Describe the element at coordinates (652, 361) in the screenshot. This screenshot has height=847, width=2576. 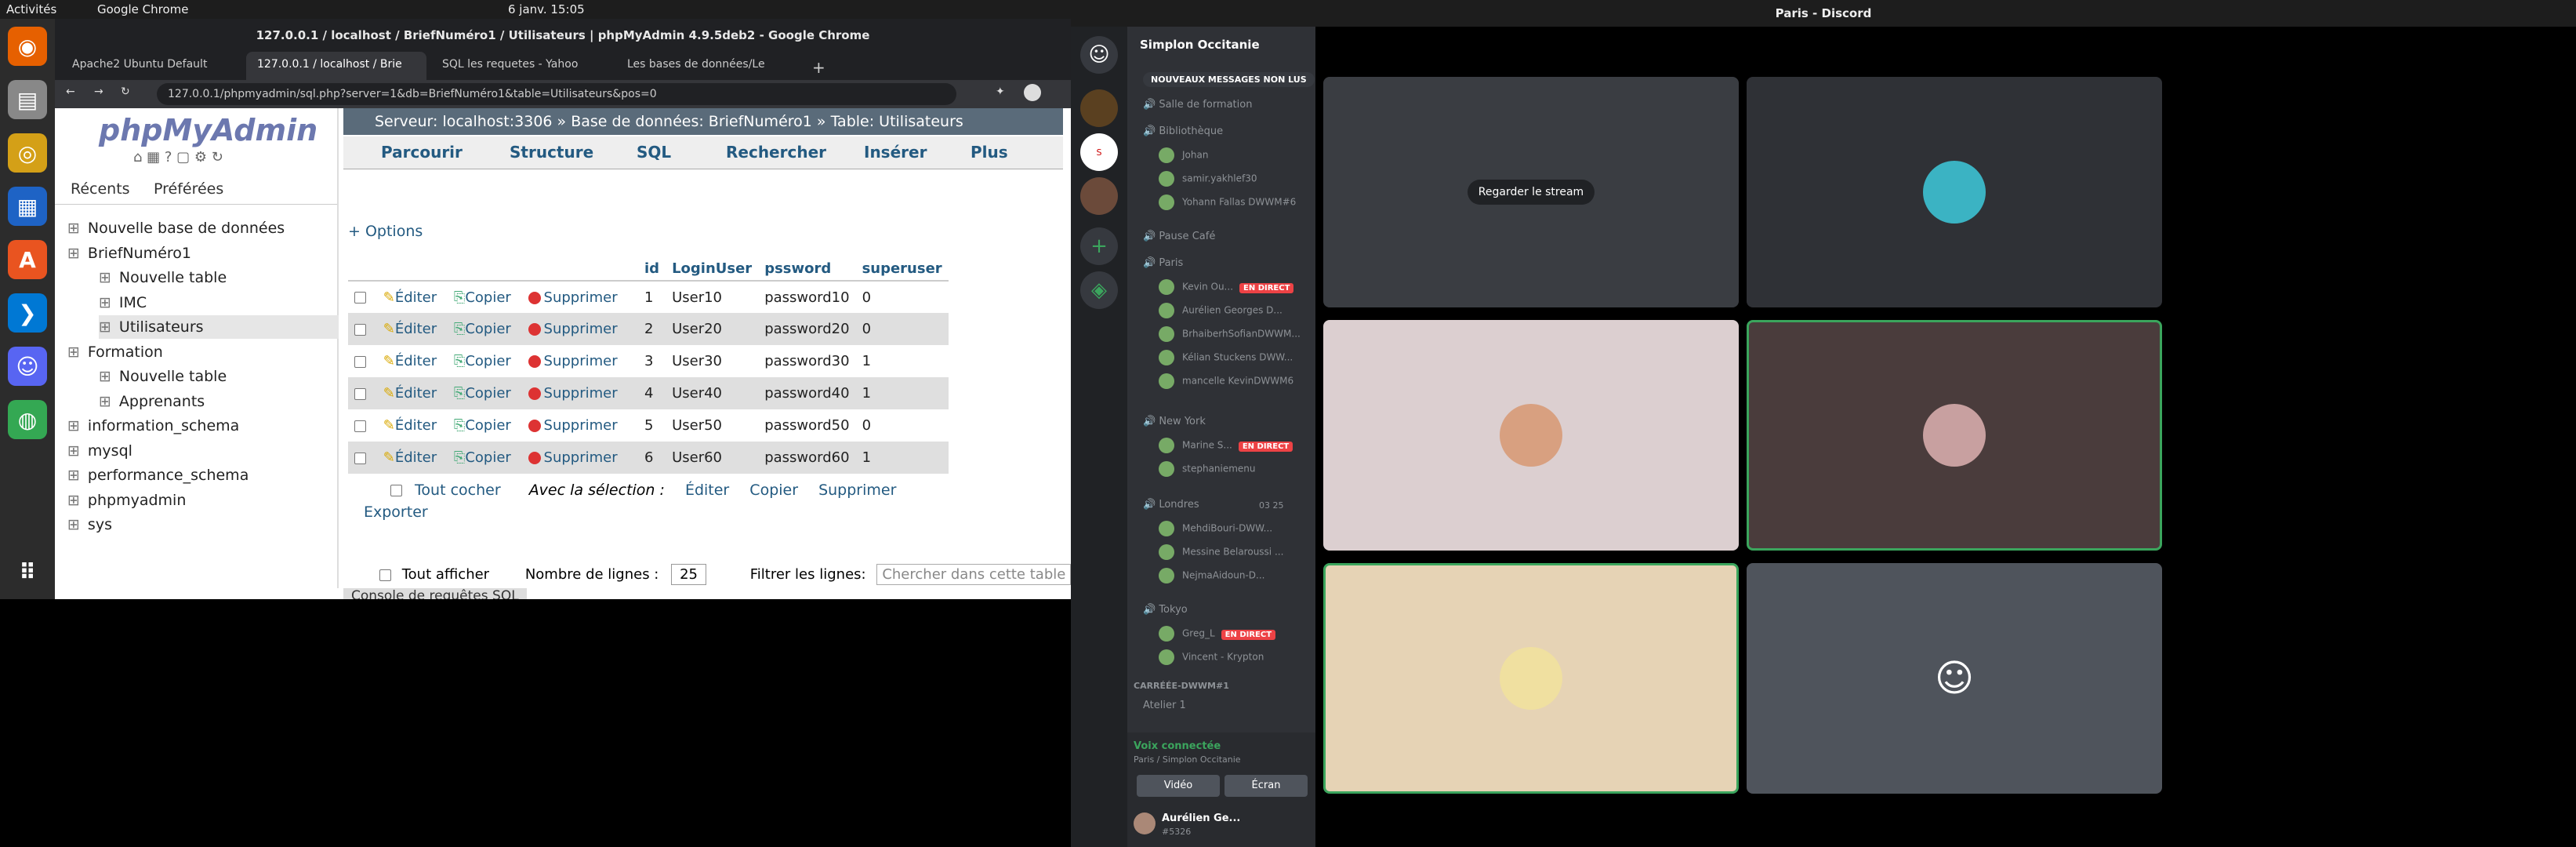
I see `cell-id: 3` at that location.